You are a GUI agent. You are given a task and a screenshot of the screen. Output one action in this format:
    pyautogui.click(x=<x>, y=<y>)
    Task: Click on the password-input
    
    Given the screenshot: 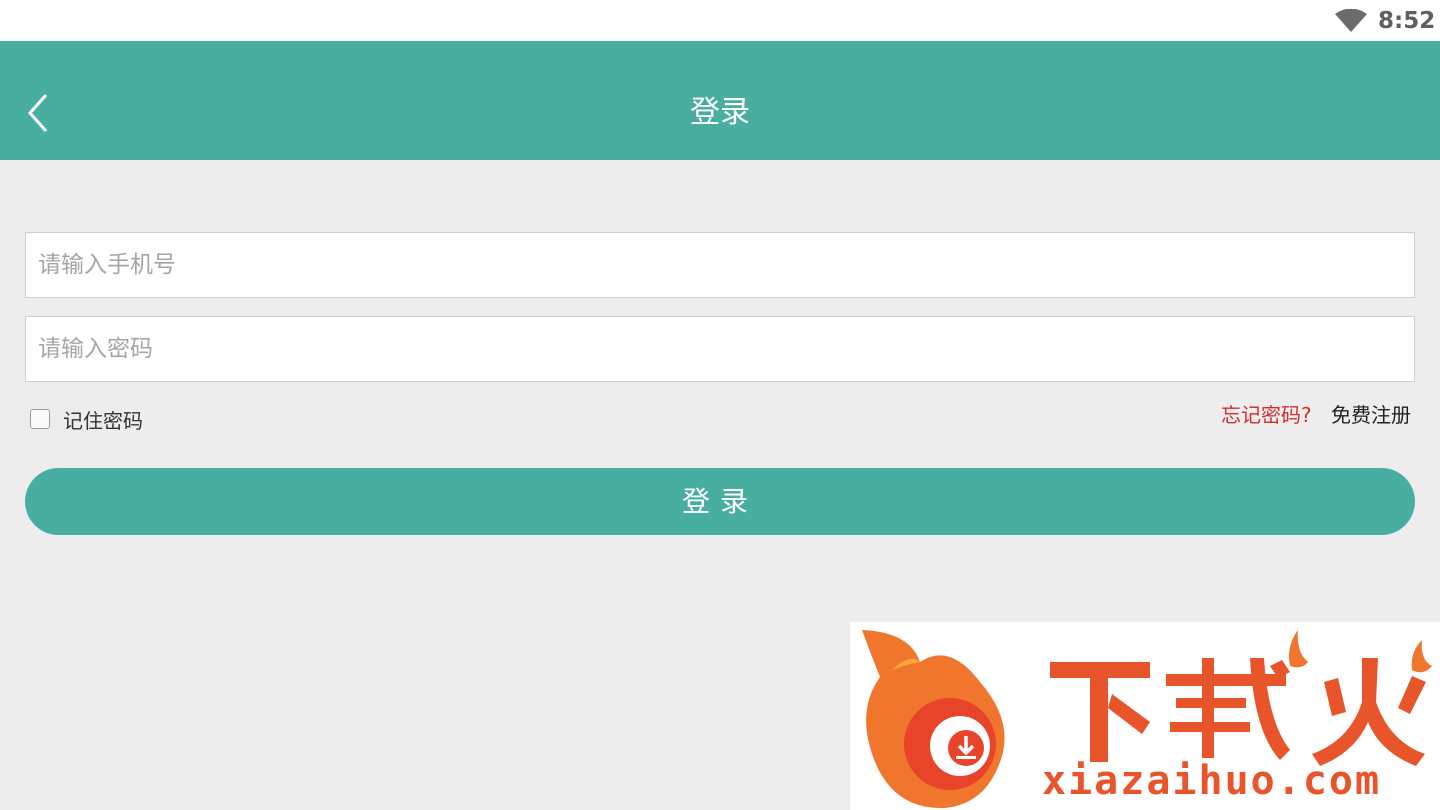 What is the action you would take?
    pyautogui.click(x=720, y=349)
    